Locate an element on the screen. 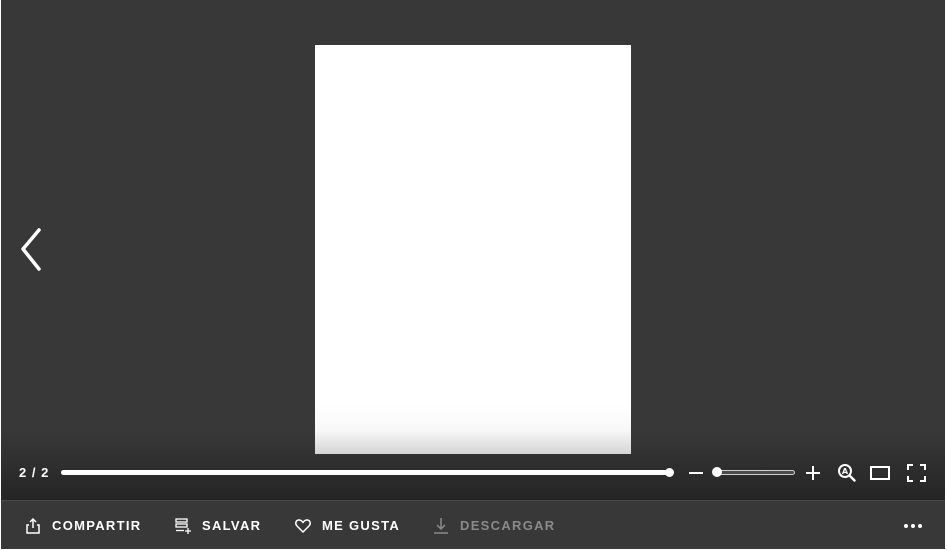  page-counter: 2 / 2 is located at coordinates (34, 472).